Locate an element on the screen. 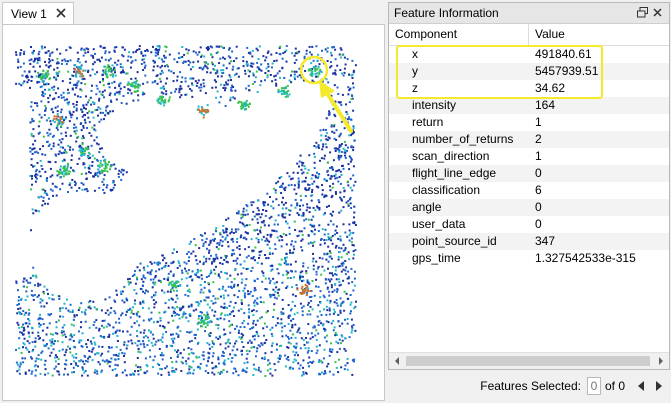  component-cell: number_of_returns is located at coordinates (463, 139).